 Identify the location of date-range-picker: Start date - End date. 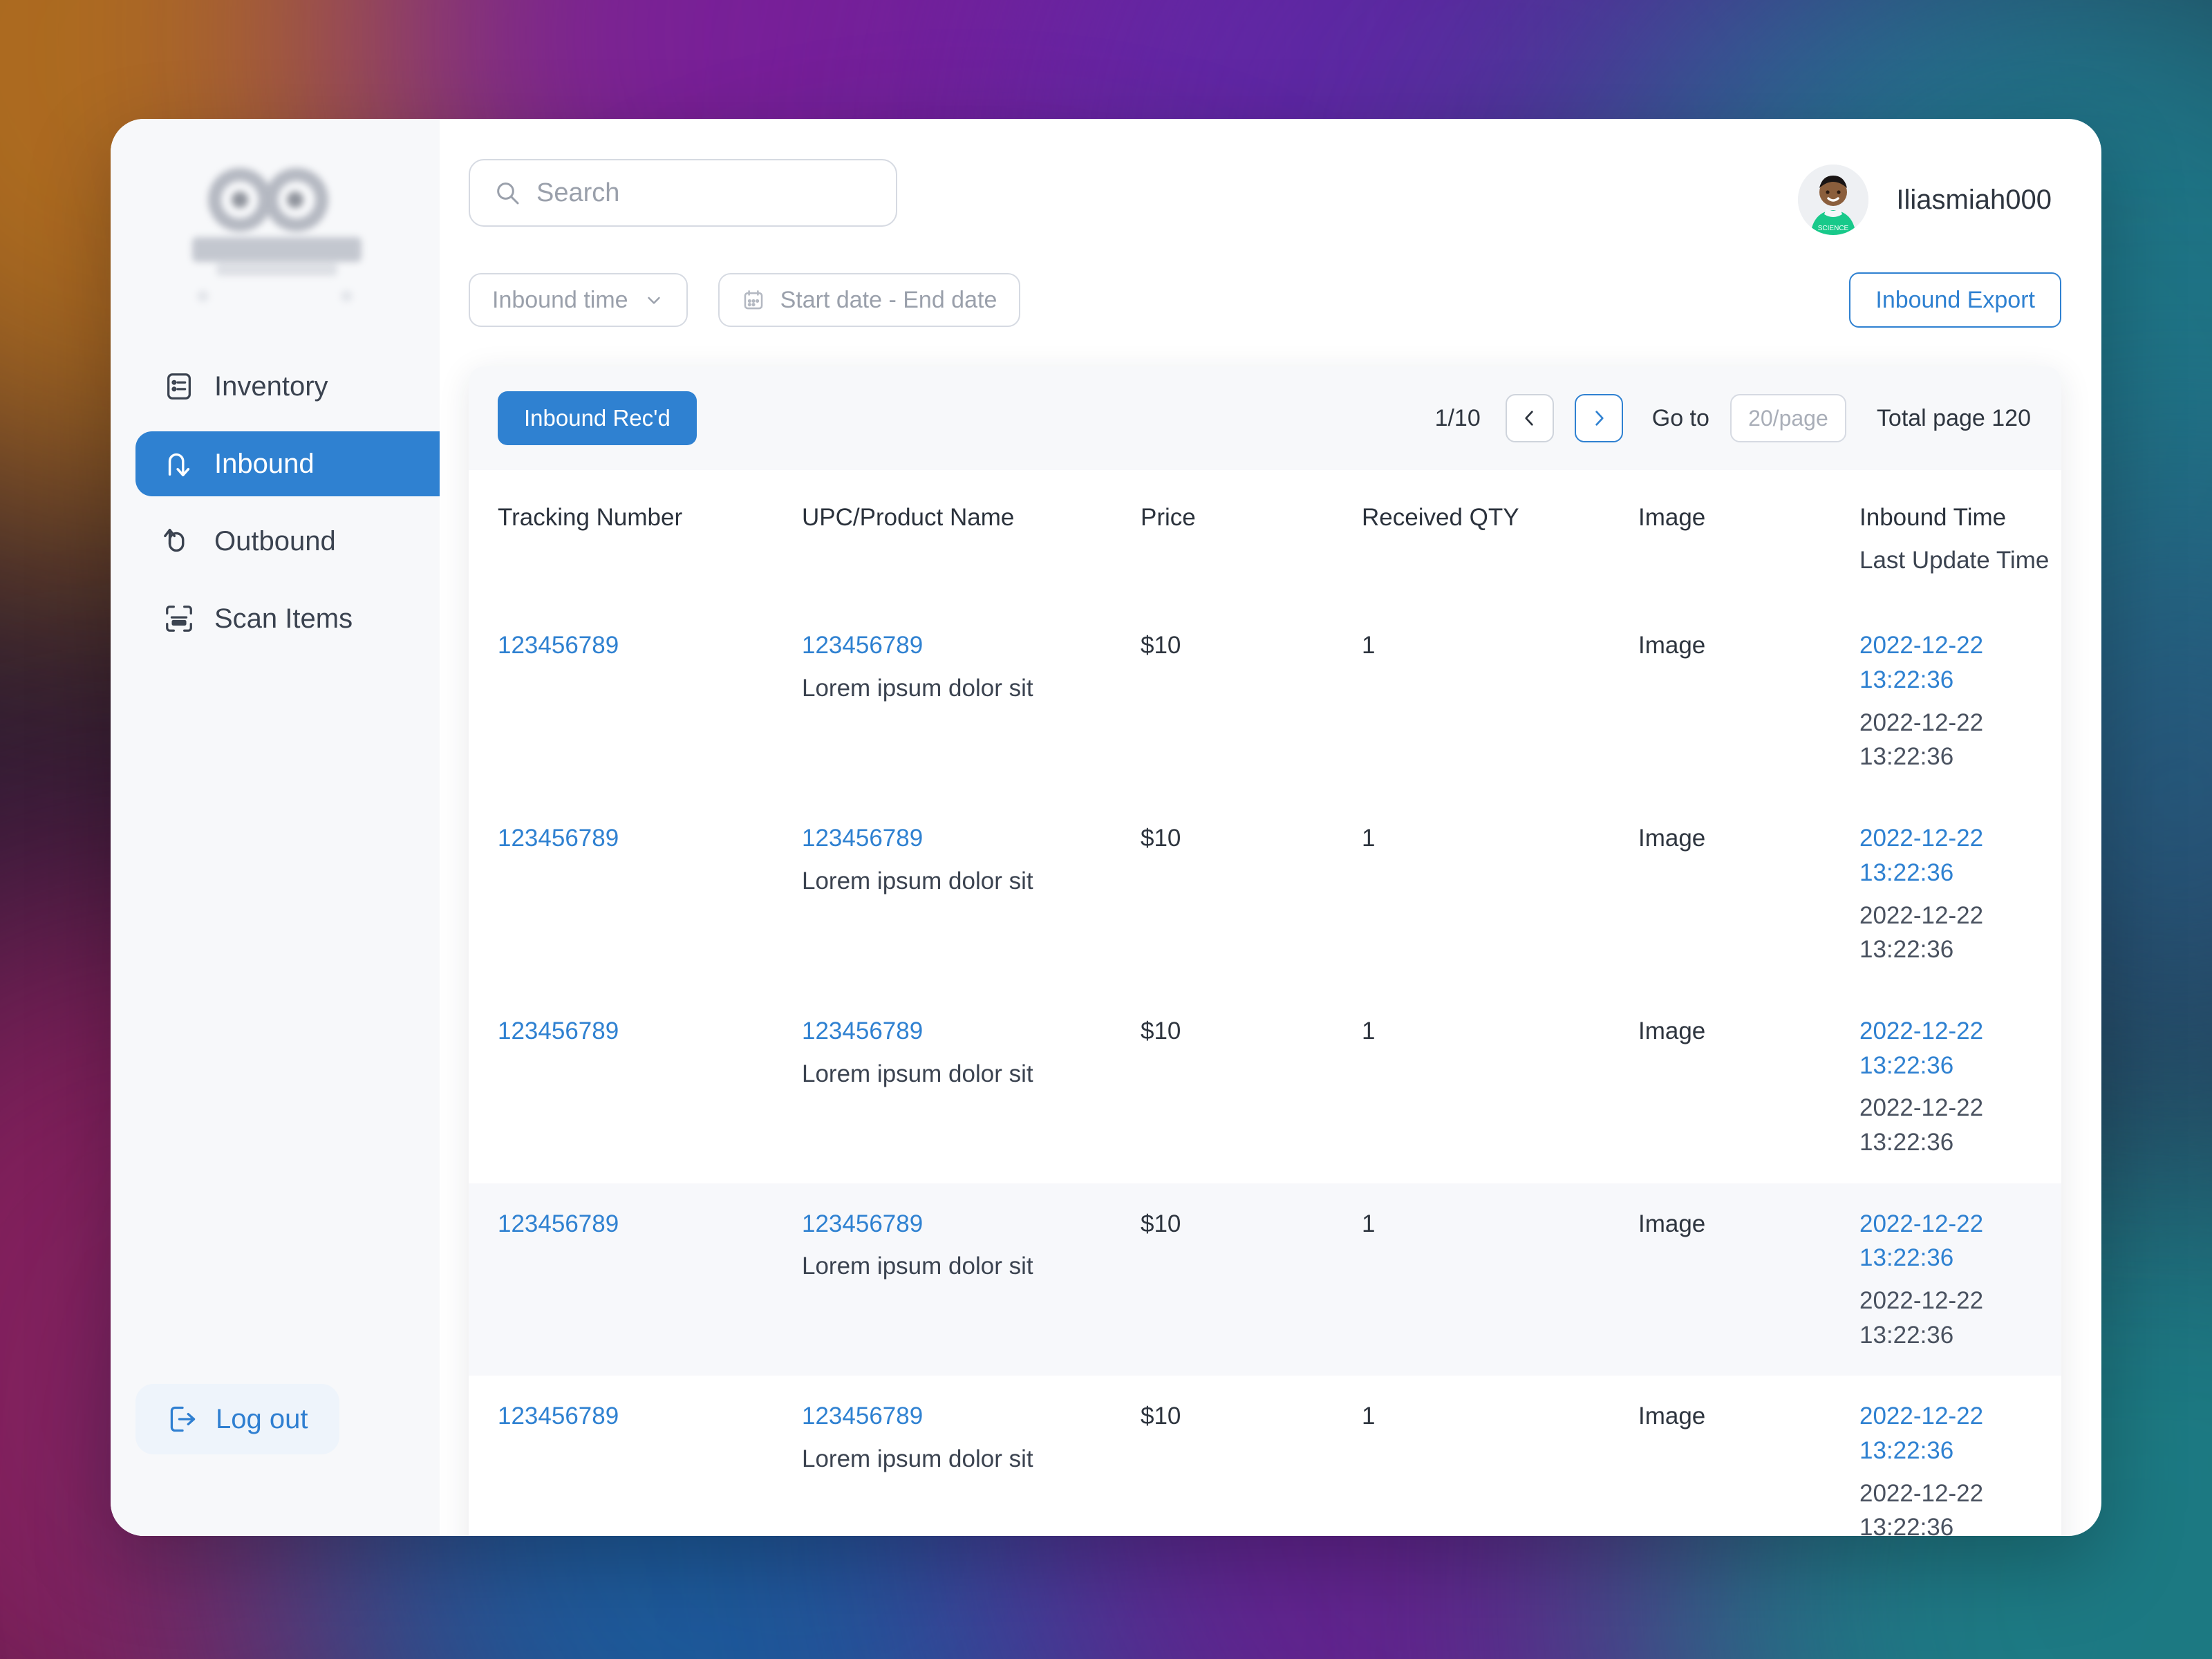
(869, 300).